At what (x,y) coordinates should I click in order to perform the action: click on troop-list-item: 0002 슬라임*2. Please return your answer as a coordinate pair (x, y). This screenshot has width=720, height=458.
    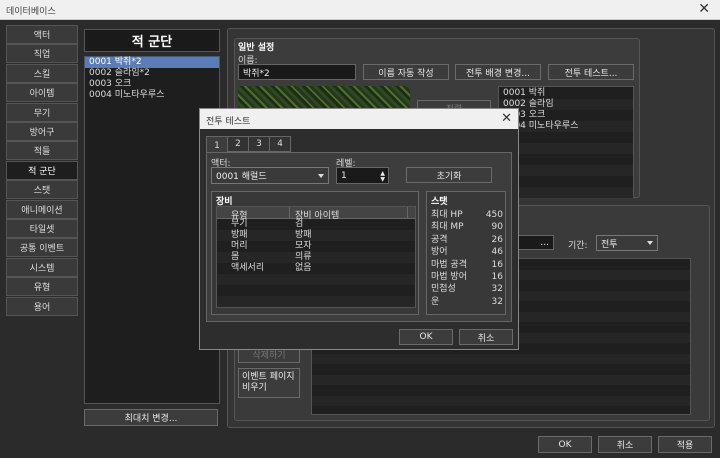
    Looking at the image, I should click on (152, 73).